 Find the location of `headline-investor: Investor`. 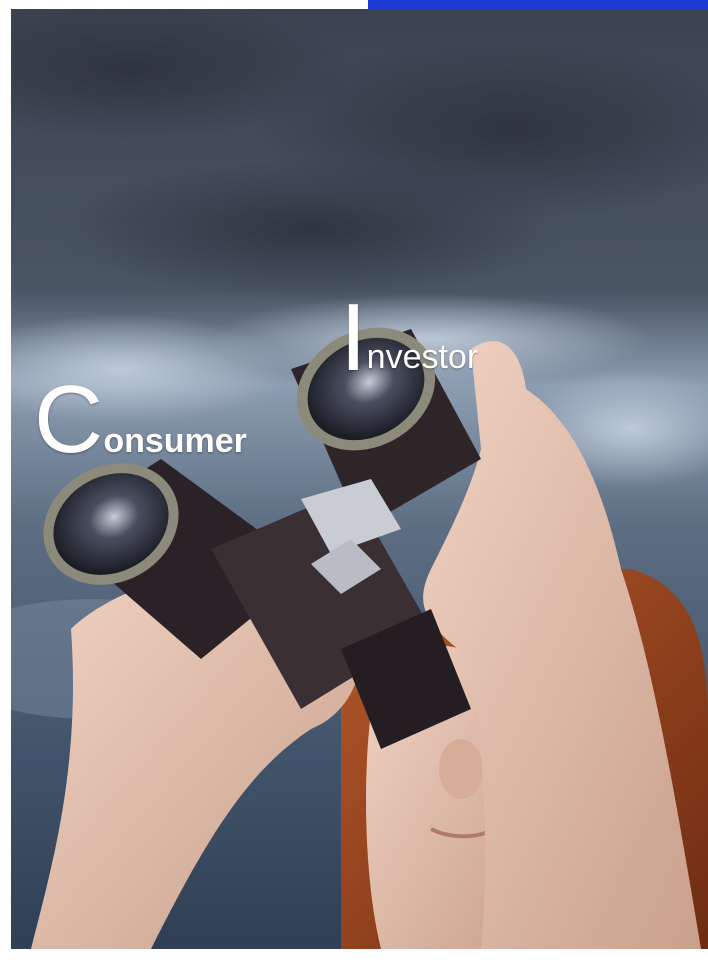

headline-investor: Investor is located at coordinates (409, 338).